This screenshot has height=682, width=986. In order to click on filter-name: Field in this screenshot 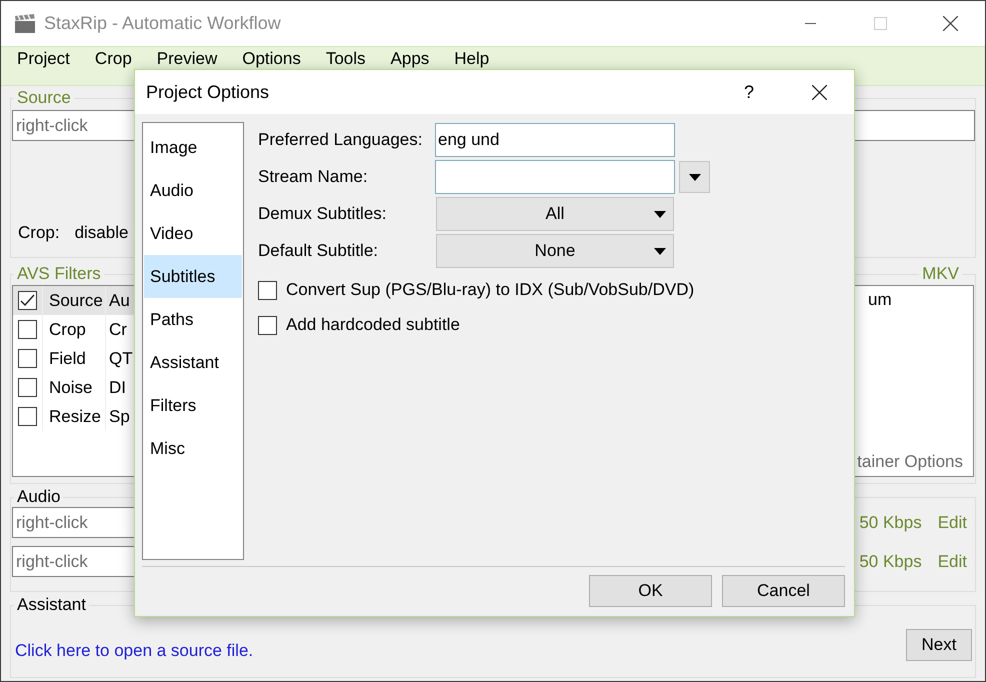, I will do `click(67, 358)`.